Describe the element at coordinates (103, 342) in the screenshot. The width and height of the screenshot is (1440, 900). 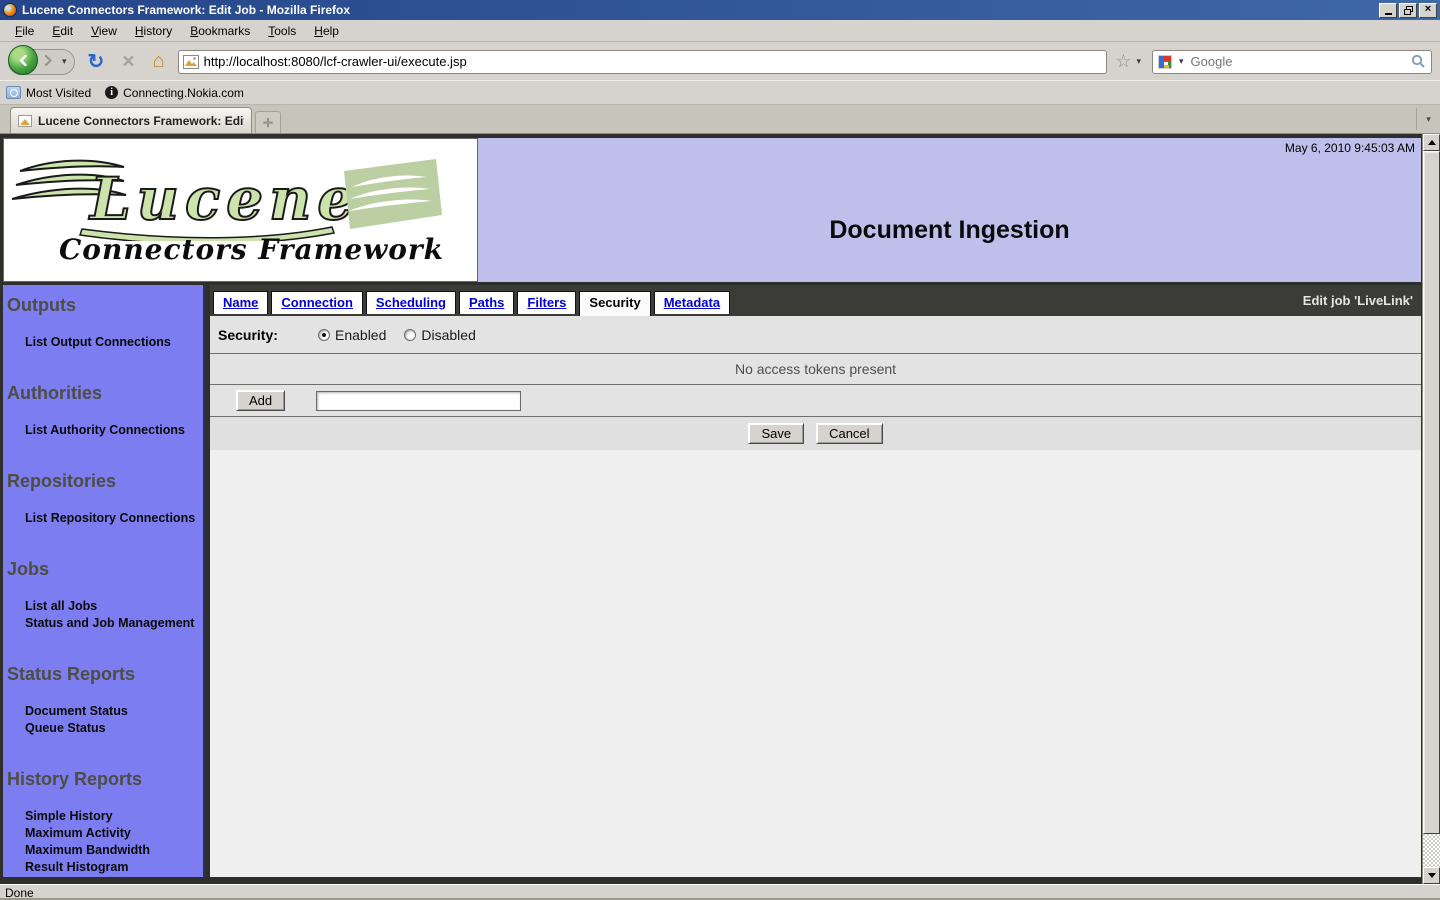
I see `sidebar-item-list-output-connections: List Output Connections` at that location.